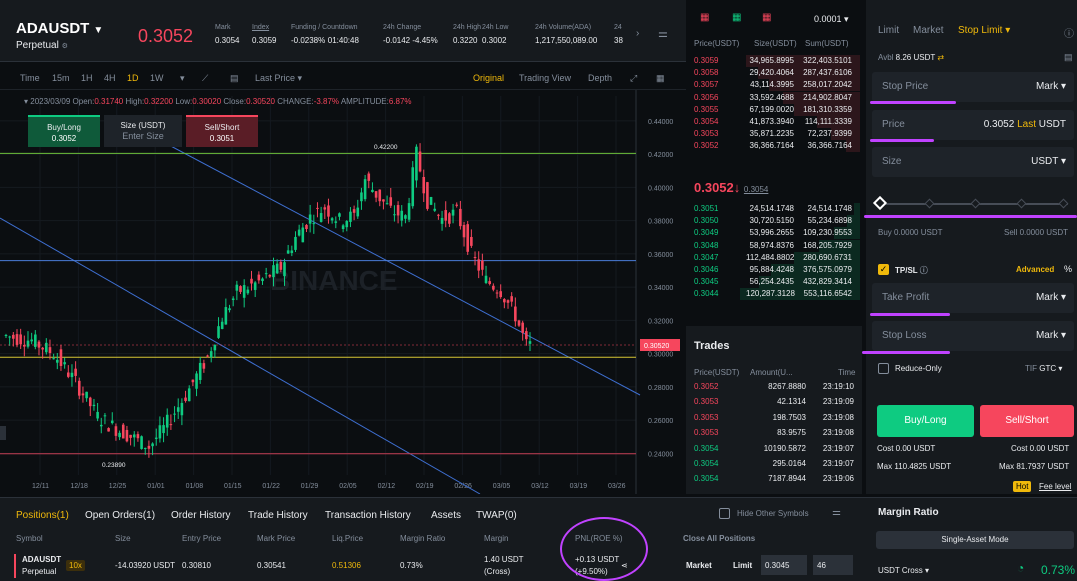 Image resolution: width=1077 pixels, height=581 pixels. What do you see at coordinates (1051, 297) in the screenshot?
I see `take-profit-type-select: Mark ▾` at bounding box center [1051, 297].